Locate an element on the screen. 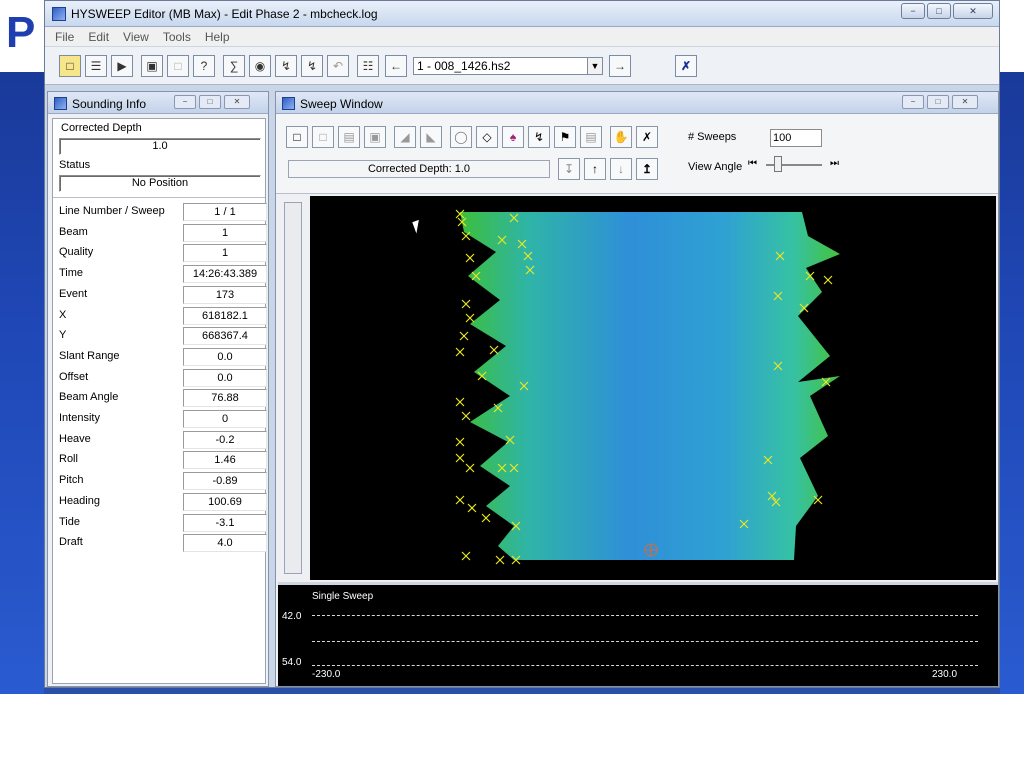 The width and height of the screenshot is (1024, 768). skip-start-icon: ⏮ is located at coordinates (752, 163).